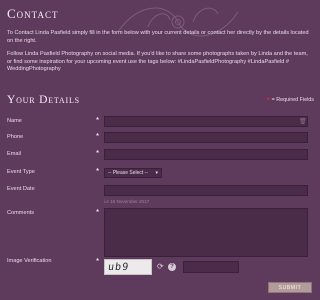  Describe the element at coordinates (15, 137) in the screenshot. I see `phone-label: Phone` at that location.